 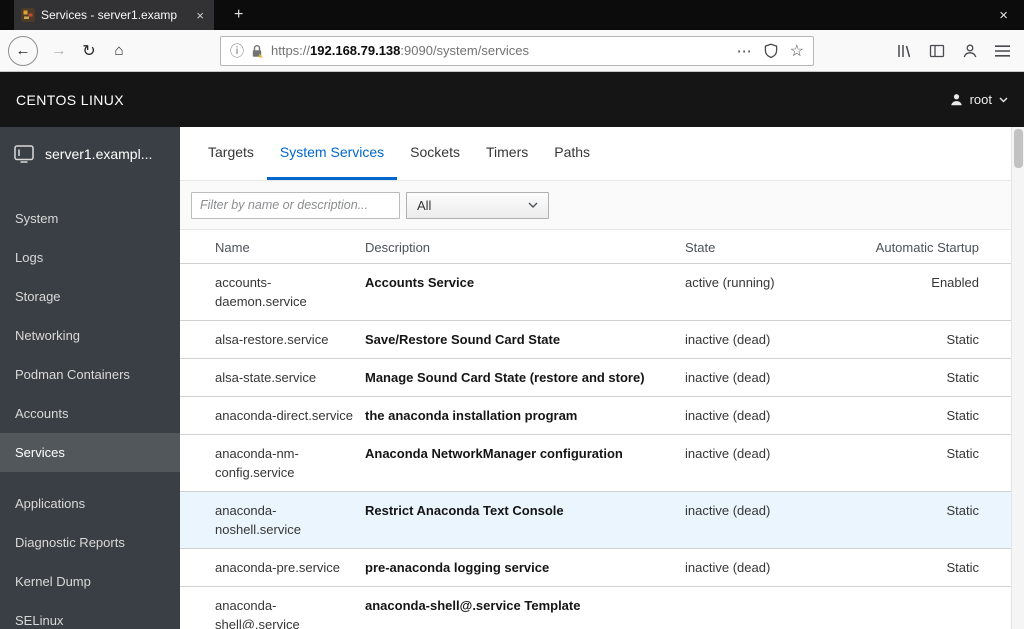 I want to click on state-filter-value: All, so click(x=424, y=205).